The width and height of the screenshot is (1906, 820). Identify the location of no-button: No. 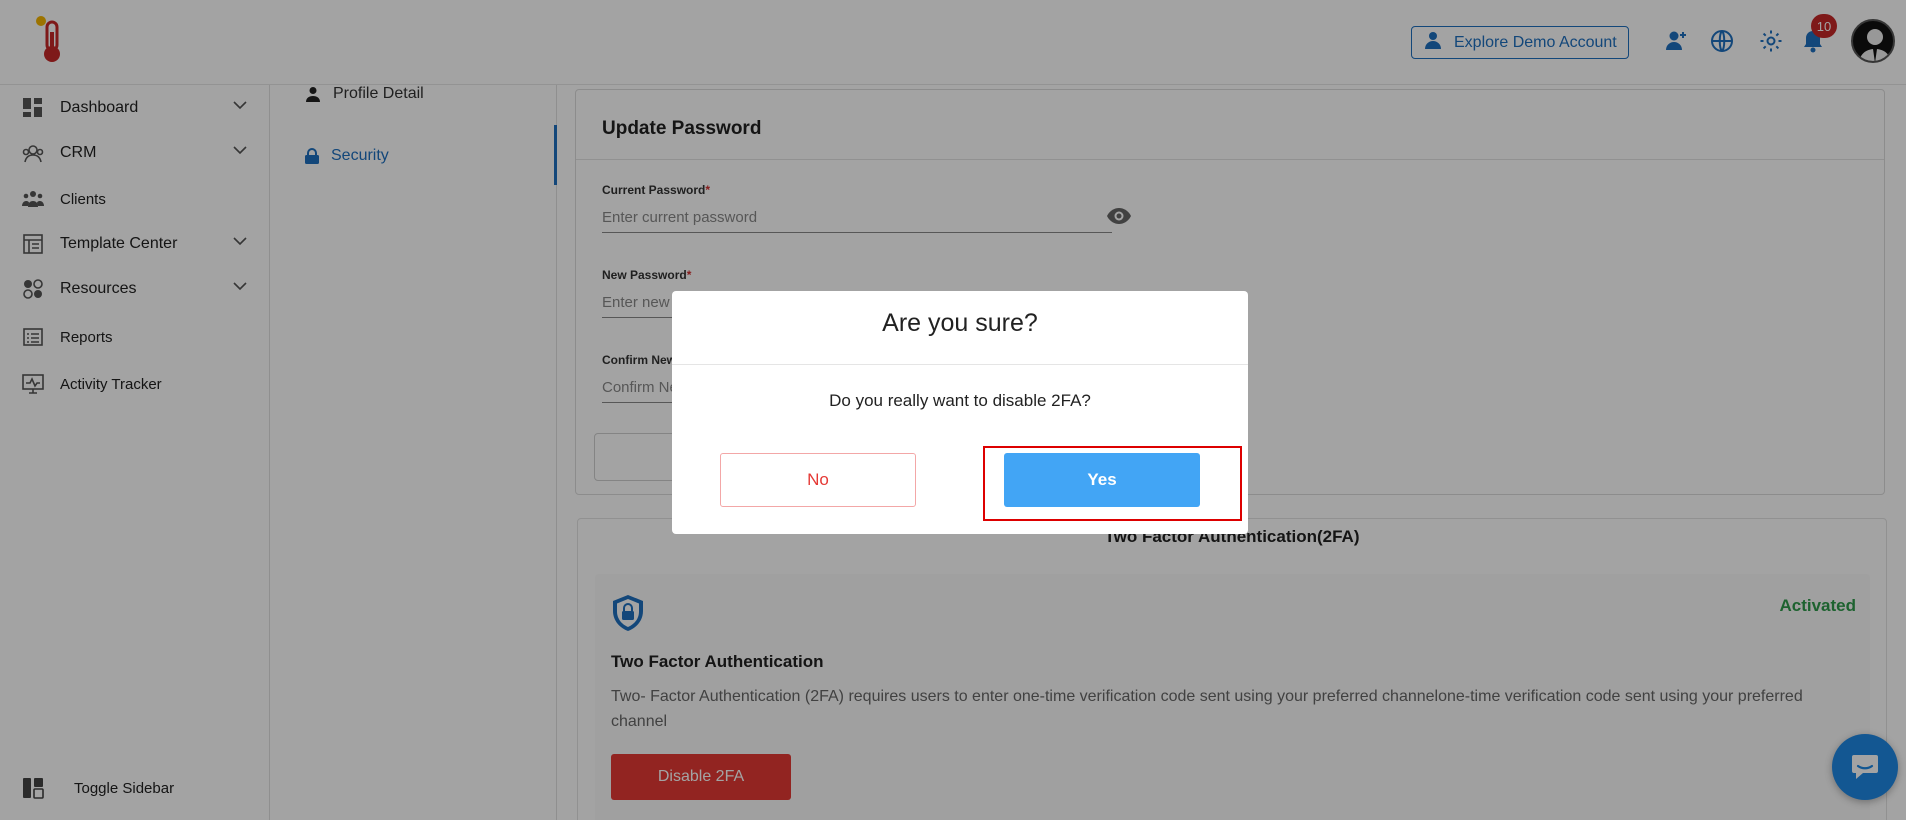
(818, 480).